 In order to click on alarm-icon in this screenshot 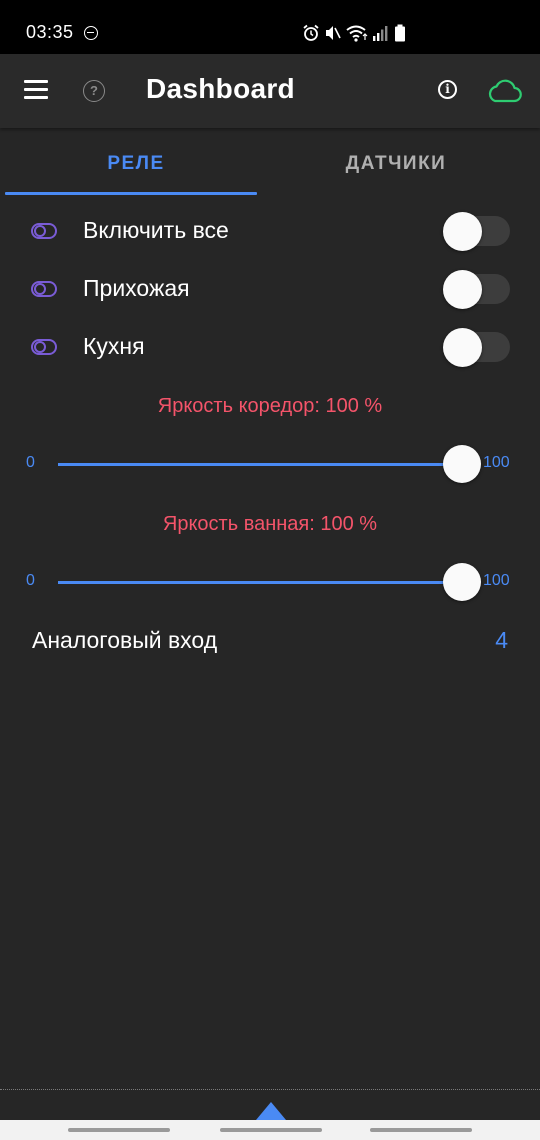, I will do `click(311, 35)`.